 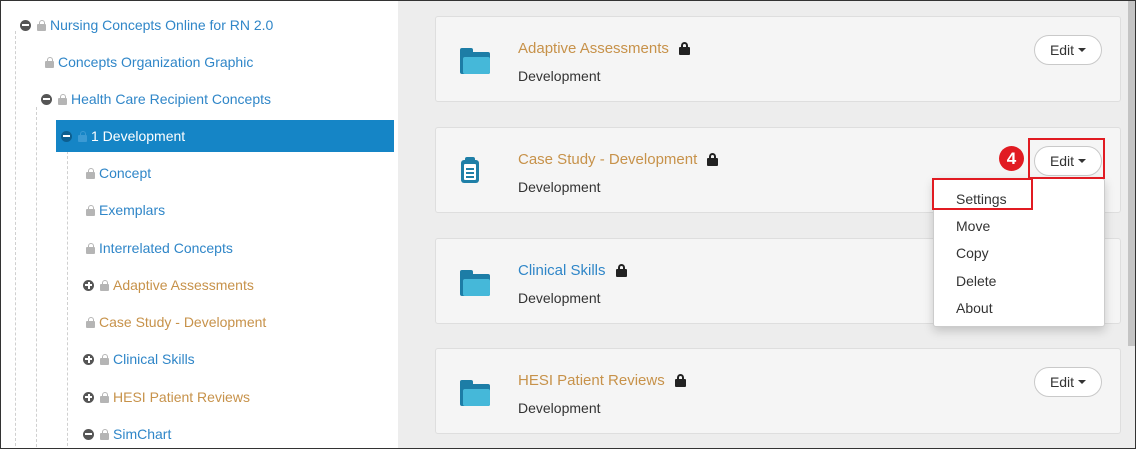 I want to click on tree-node-development: 1 Development, so click(x=123, y=136).